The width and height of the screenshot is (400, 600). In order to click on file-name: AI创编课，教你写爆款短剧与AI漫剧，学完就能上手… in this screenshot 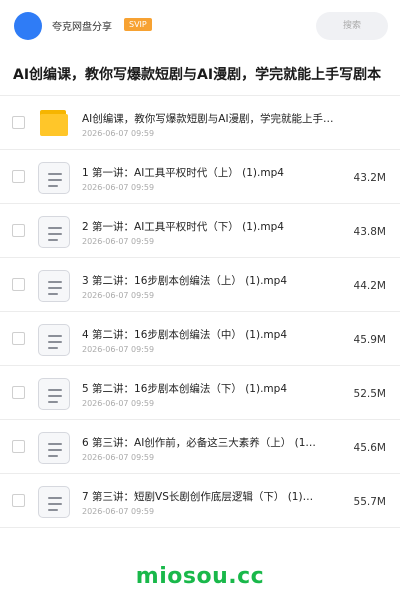, I will do `click(213, 118)`.